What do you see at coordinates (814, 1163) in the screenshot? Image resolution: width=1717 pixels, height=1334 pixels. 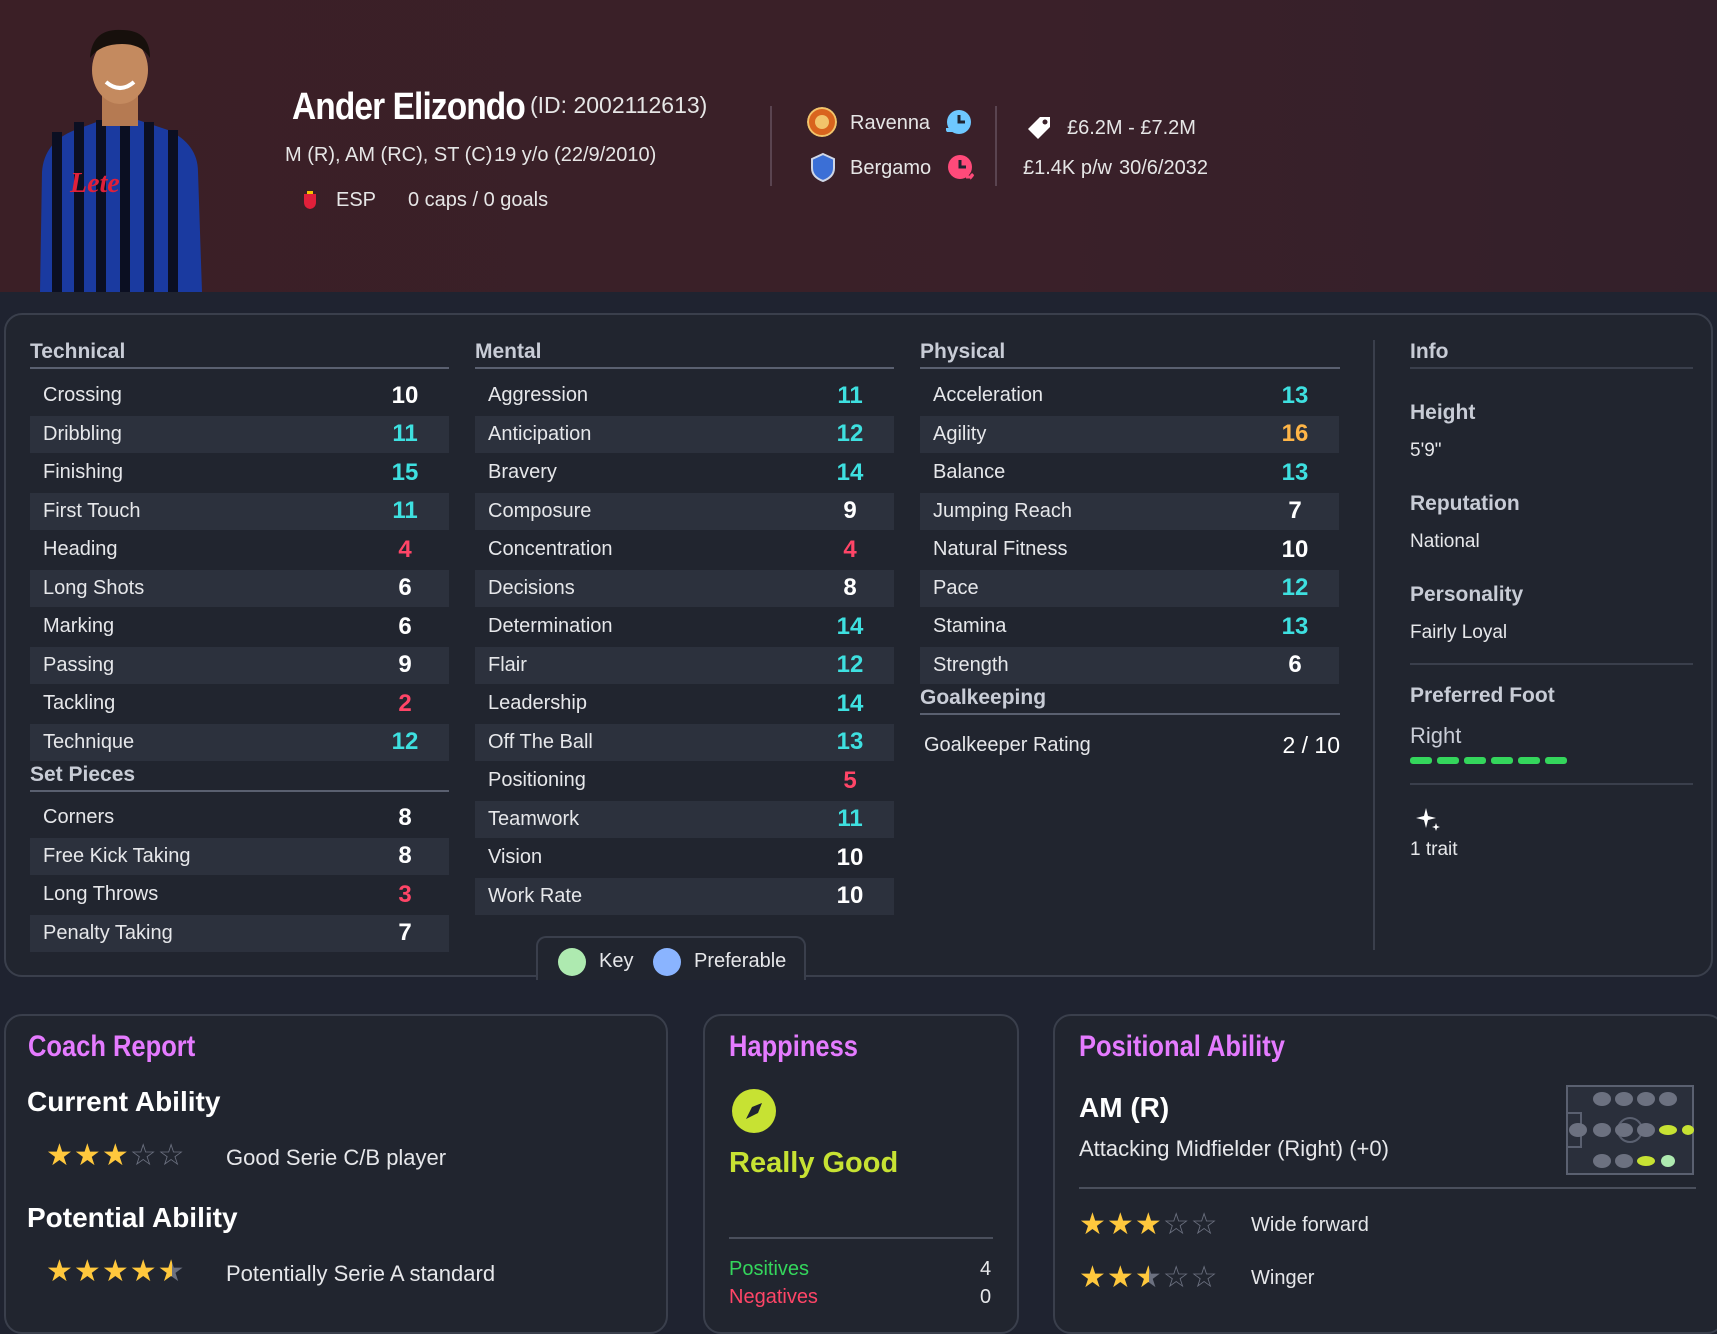 I see `happiness-status: Really Good` at bounding box center [814, 1163].